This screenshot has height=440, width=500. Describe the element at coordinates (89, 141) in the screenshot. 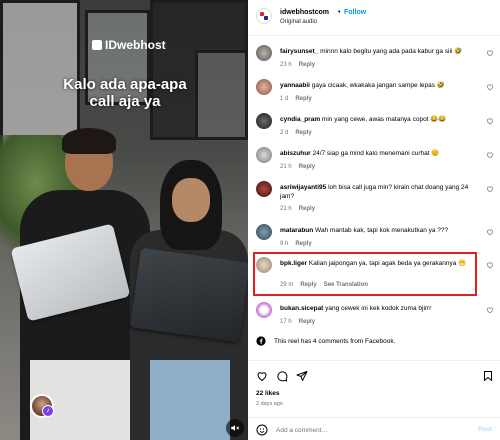

I see `person-left-hair` at that location.